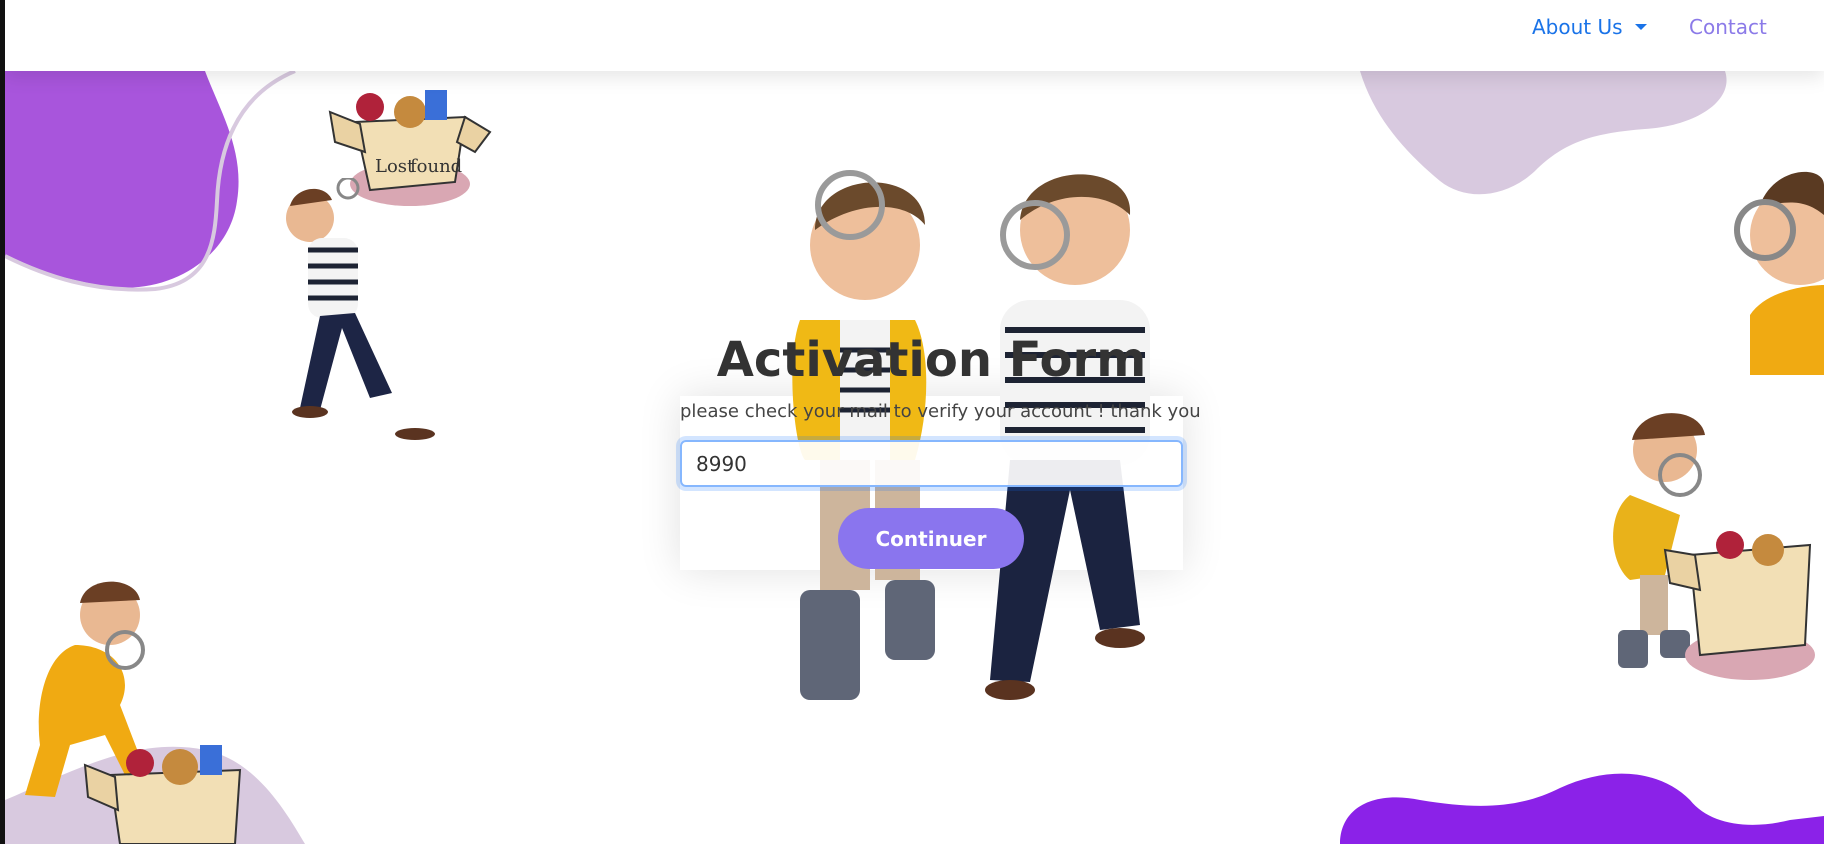  Describe the element at coordinates (1728, 27) in the screenshot. I see `nav-contact-link: Contact` at that location.